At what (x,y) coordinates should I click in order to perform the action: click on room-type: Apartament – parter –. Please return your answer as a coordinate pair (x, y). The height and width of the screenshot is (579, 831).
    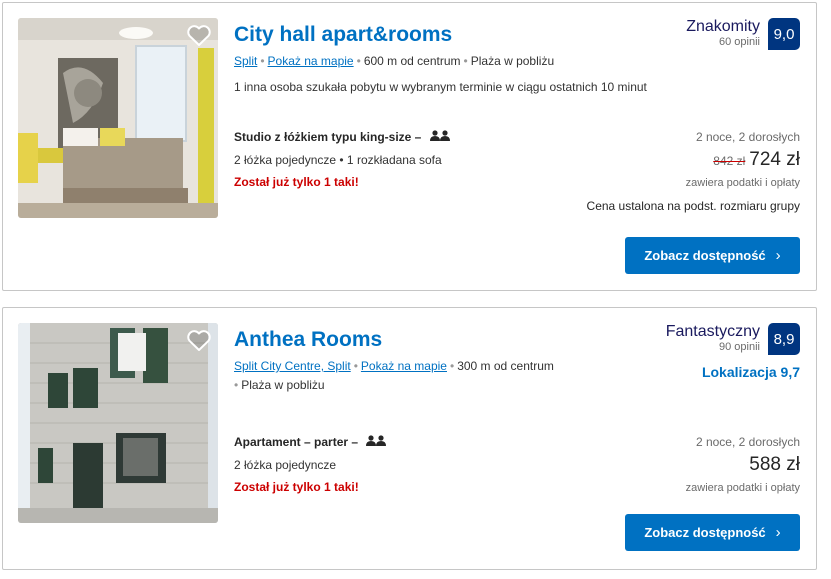
    Looking at the image, I should click on (310, 442).